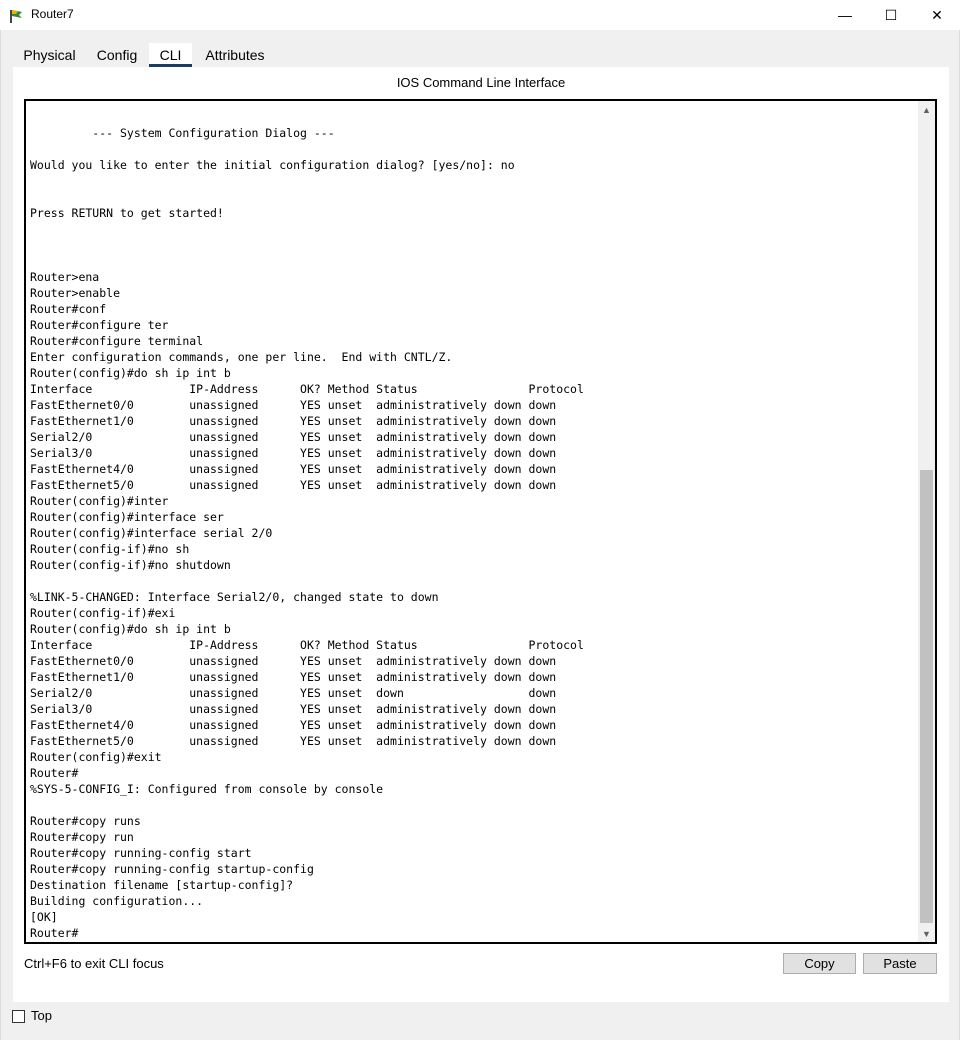  Describe the element at coordinates (117, 55) in the screenshot. I see `tab-config: Config` at that location.